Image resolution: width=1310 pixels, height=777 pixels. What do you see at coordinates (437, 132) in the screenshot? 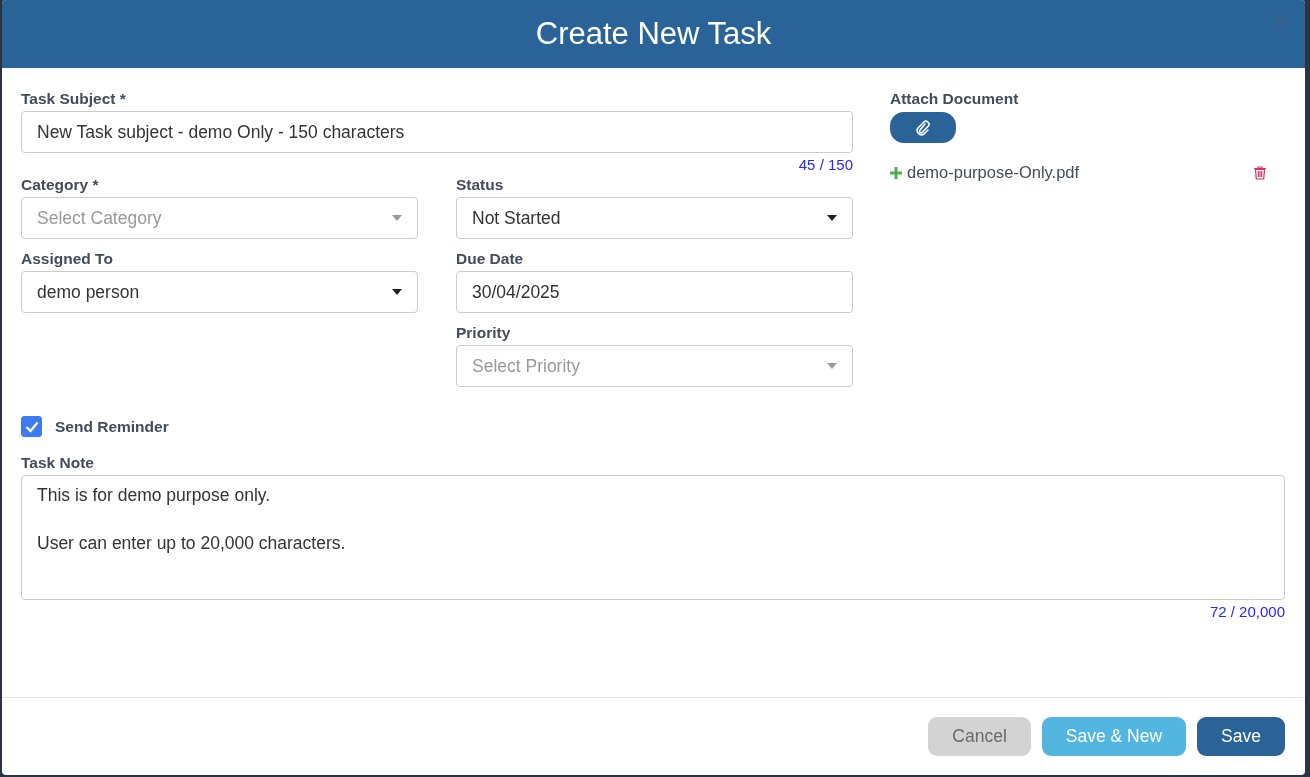
I see `subject-input-field: New Task subject - demo Only - 150 characters` at bounding box center [437, 132].